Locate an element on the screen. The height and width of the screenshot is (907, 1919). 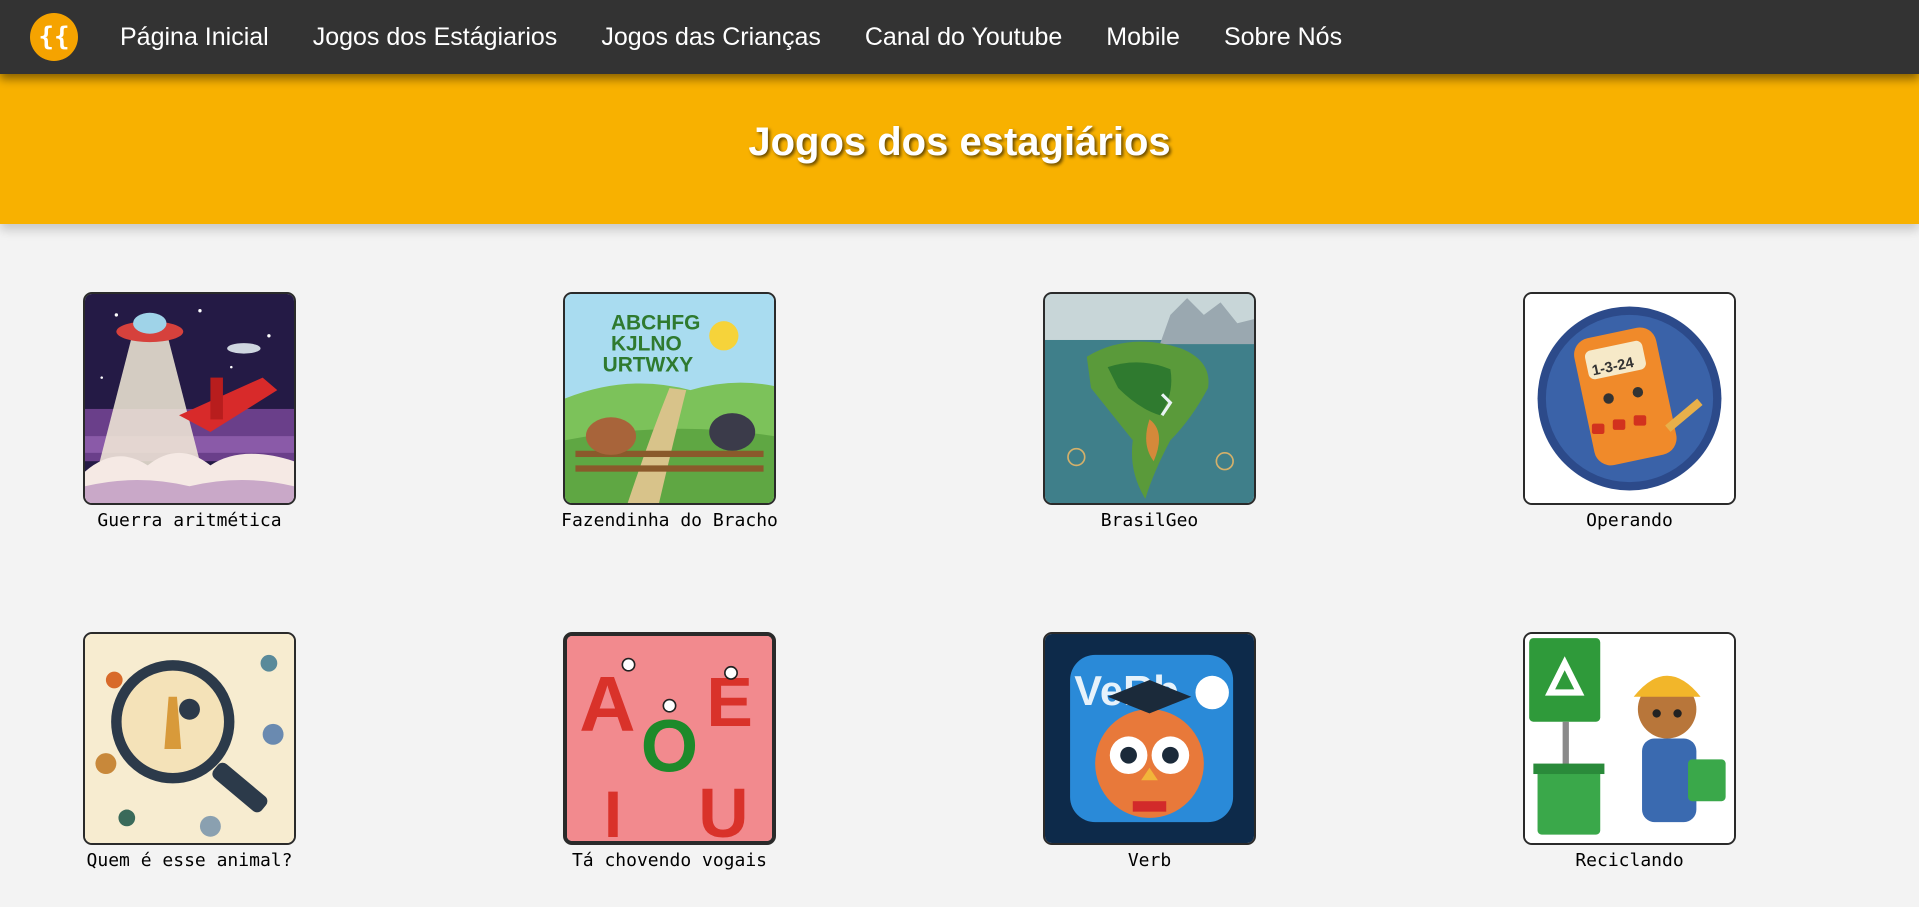
vowels-art: A E O I U is located at coordinates (669, 738).